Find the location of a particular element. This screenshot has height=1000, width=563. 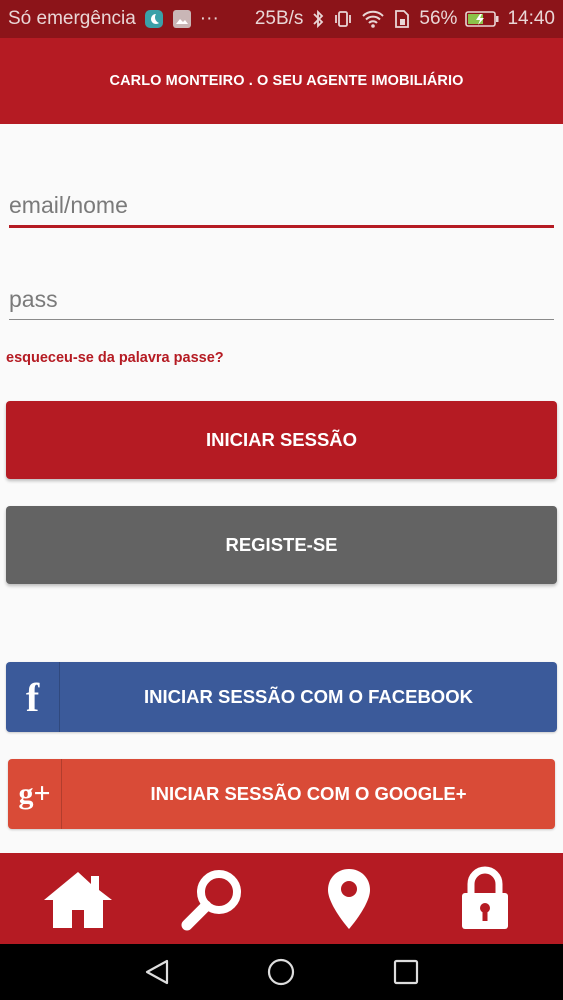

facebook-icon: f is located at coordinates (33, 697).